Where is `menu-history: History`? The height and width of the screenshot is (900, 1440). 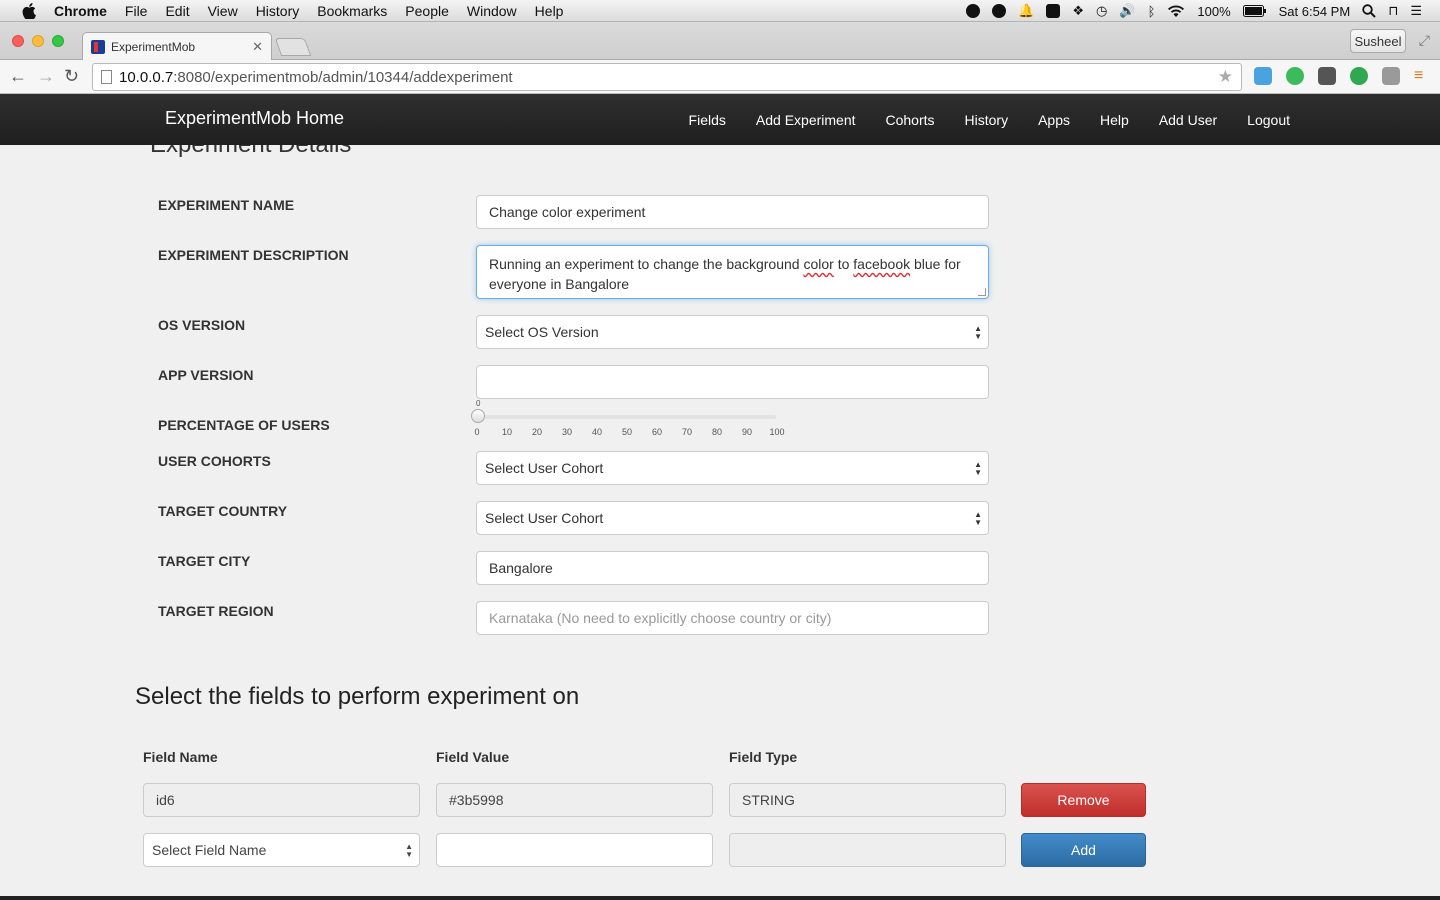 menu-history: History is located at coordinates (278, 11).